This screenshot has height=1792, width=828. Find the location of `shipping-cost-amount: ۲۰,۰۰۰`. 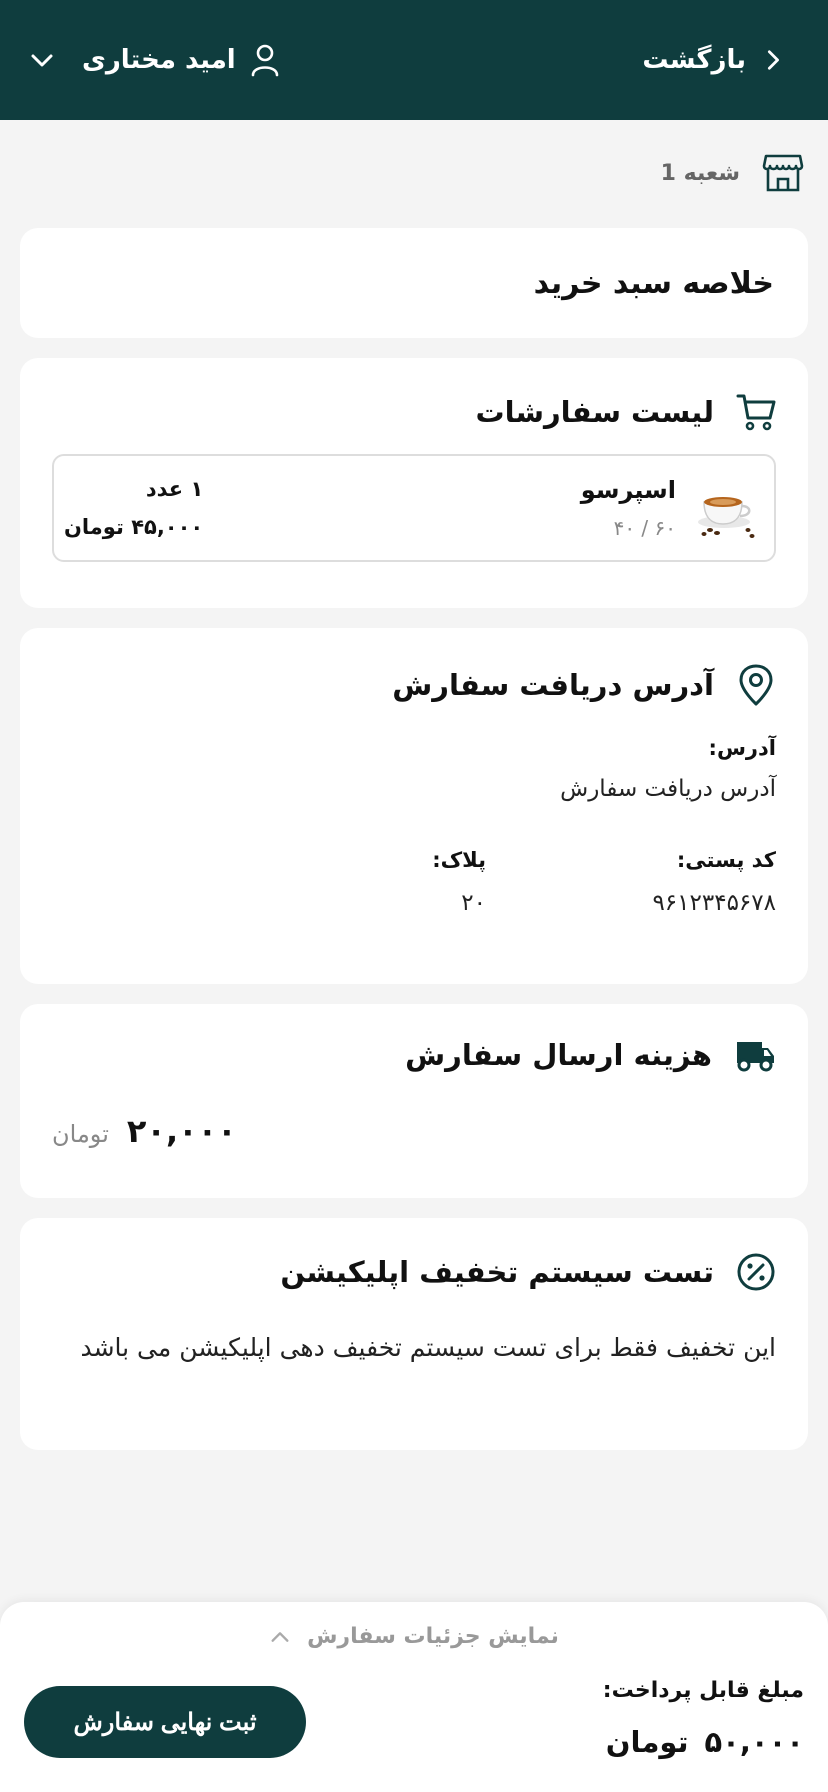

shipping-cost-amount: ۲۰,۰۰۰ is located at coordinates (181, 1131).